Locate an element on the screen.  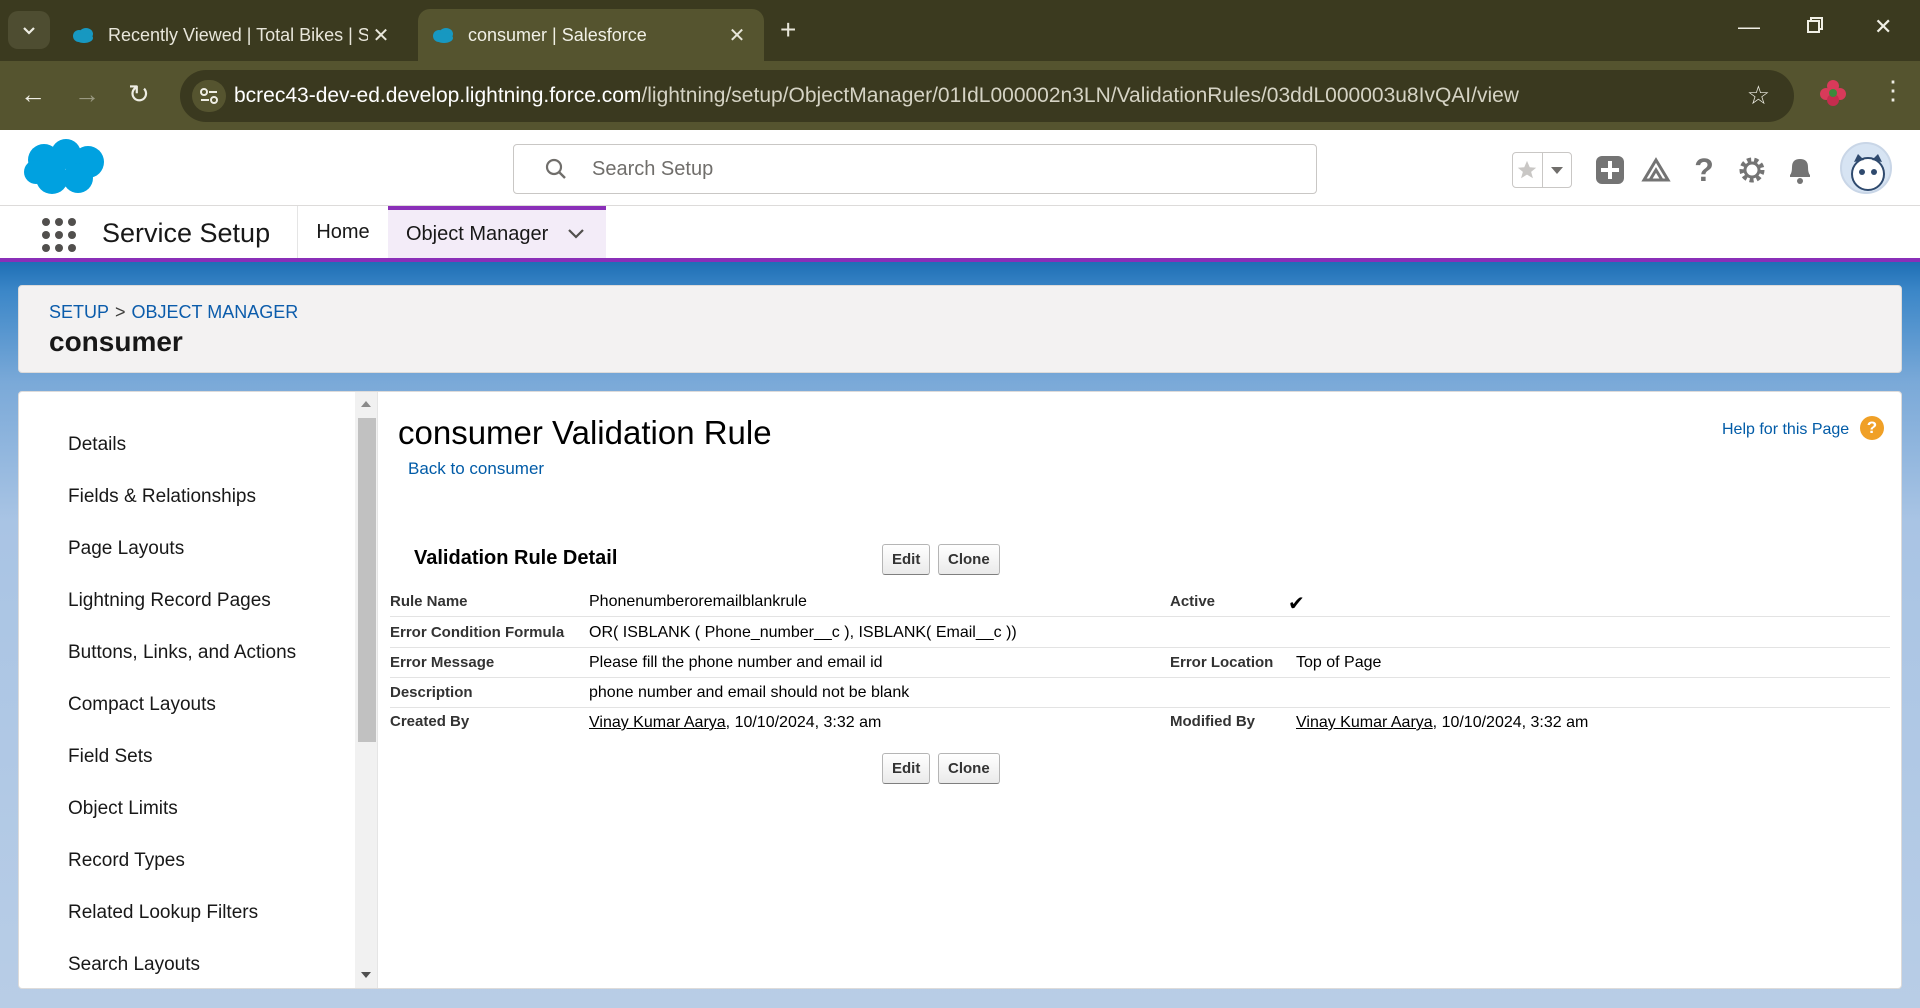
created-by-label: Created By is located at coordinates (430, 721).